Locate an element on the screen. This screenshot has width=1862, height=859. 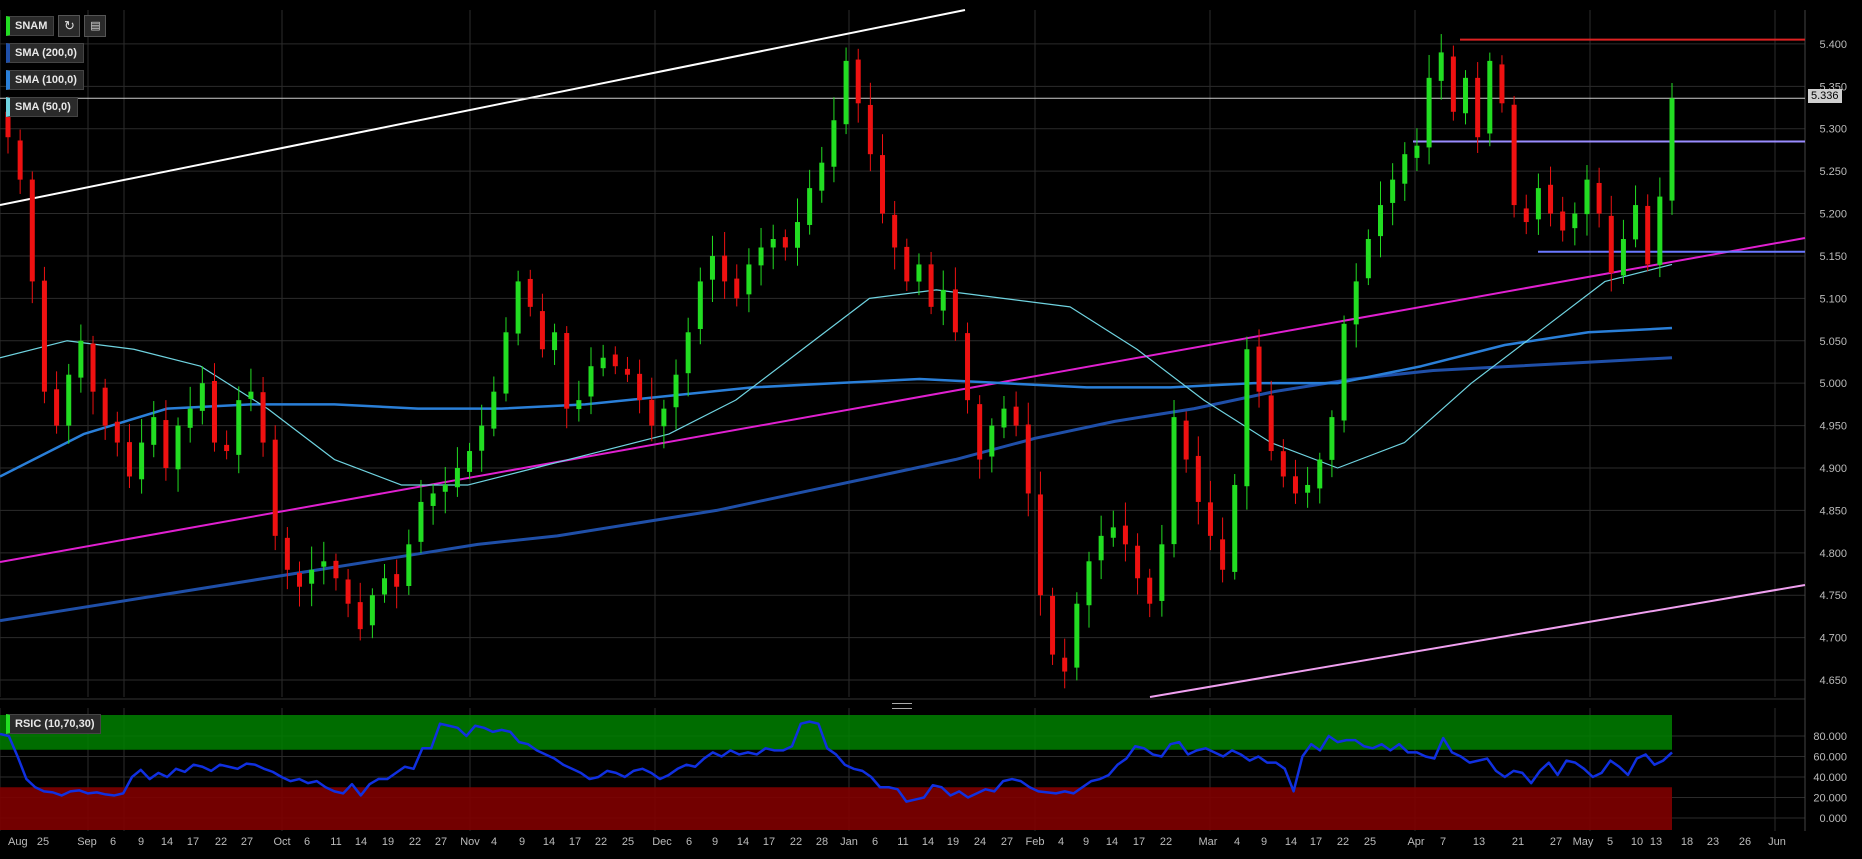
chart-settings-icon: ▤ is located at coordinates (95, 26).